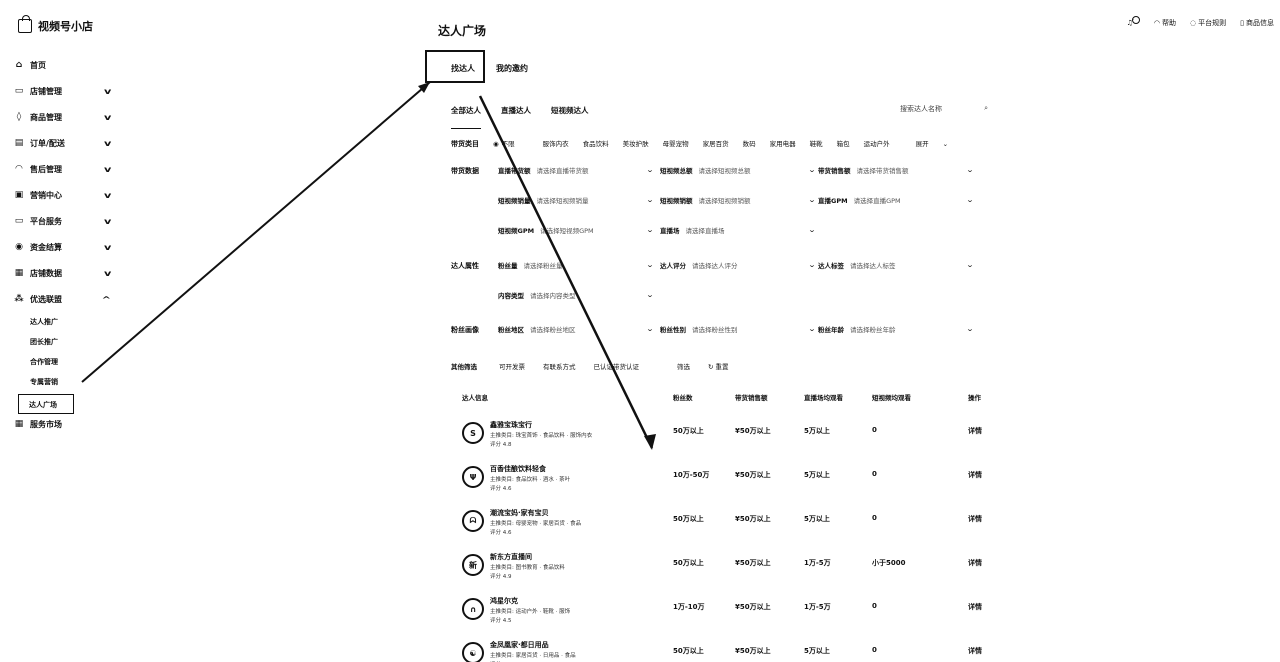 The height and width of the screenshot is (662, 1280). I want to click on arrow-head-list, so click(650, 442).